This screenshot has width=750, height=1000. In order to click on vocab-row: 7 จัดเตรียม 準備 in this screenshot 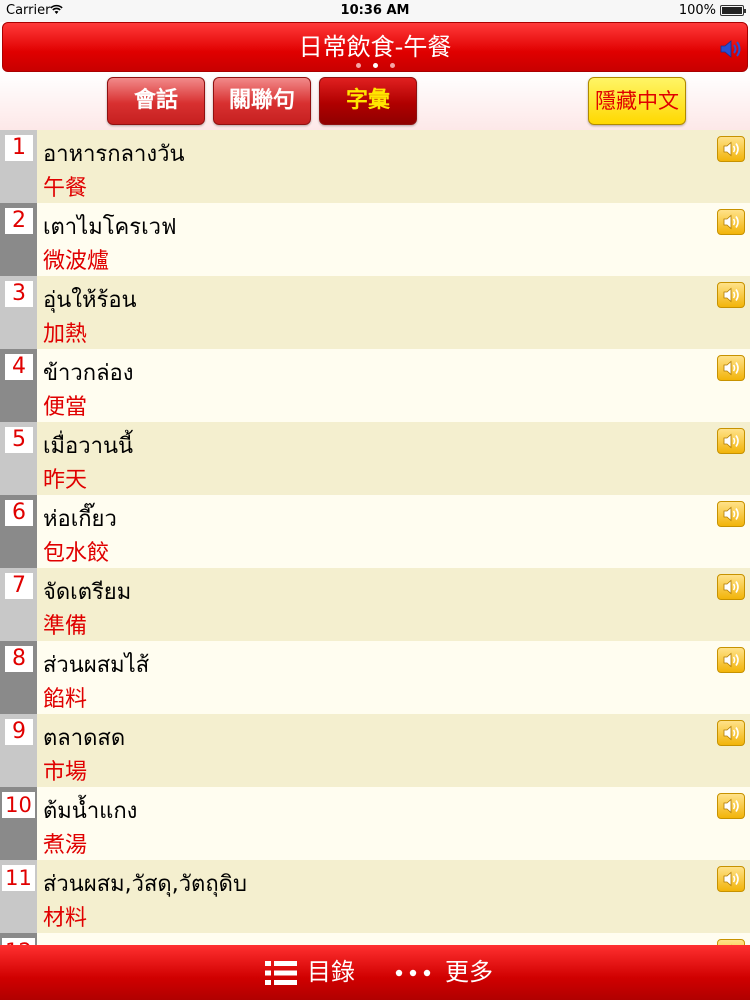, I will do `click(375, 604)`.